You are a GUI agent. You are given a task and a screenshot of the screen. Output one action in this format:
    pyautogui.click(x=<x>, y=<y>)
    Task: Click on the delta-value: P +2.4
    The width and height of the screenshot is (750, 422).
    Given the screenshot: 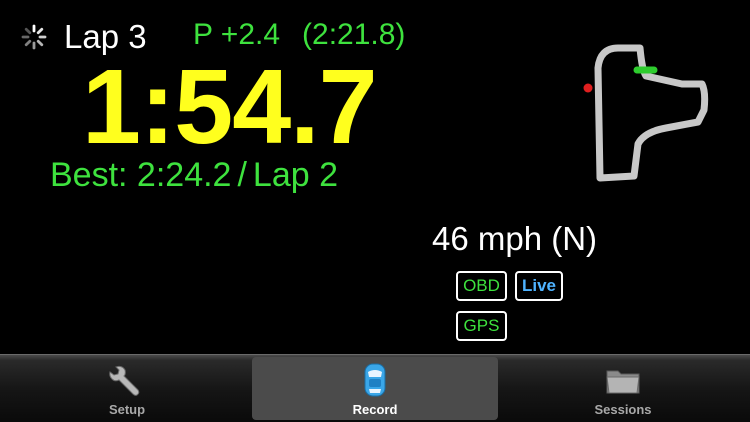 What is the action you would take?
    pyautogui.click(x=237, y=34)
    